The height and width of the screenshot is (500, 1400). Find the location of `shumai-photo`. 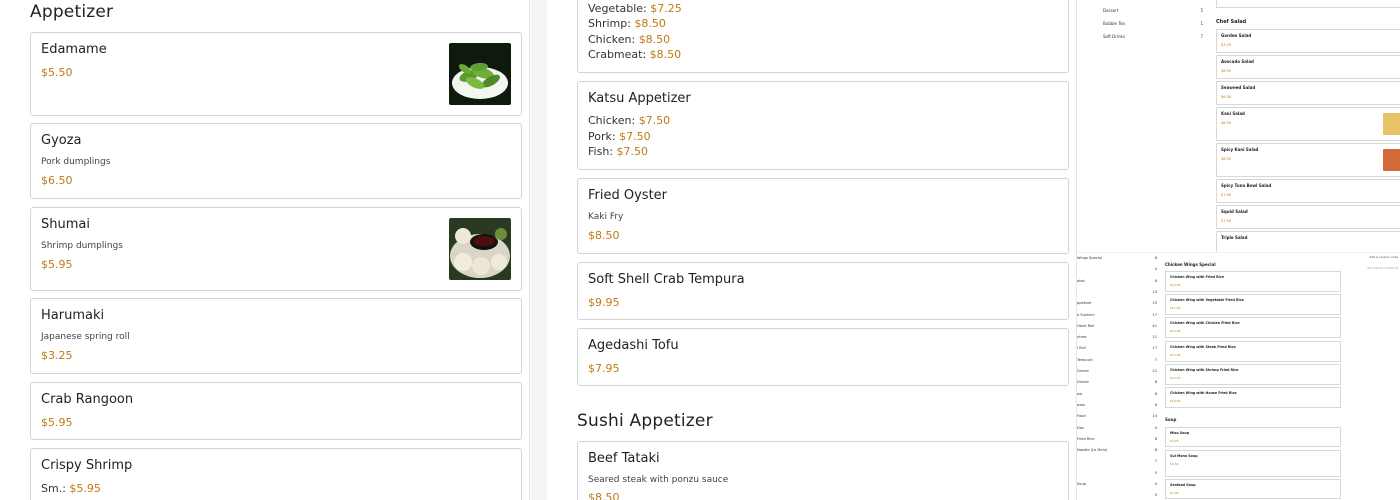

shumai-photo is located at coordinates (480, 249).